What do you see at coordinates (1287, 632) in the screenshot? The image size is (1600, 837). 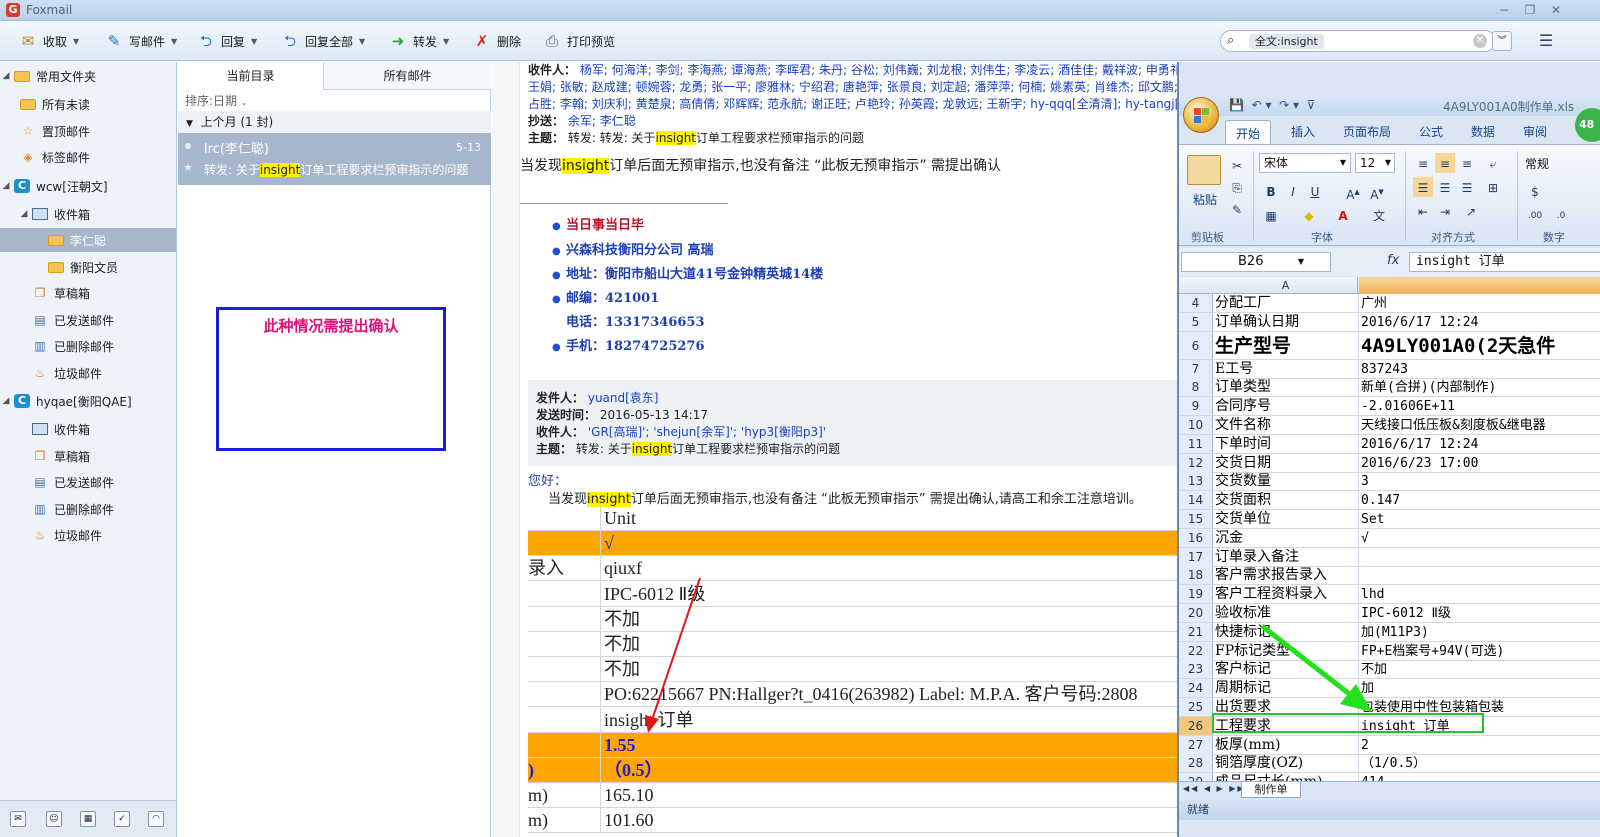 I see `cell-a: 快捷标记` at bounding box center [1287, 632].